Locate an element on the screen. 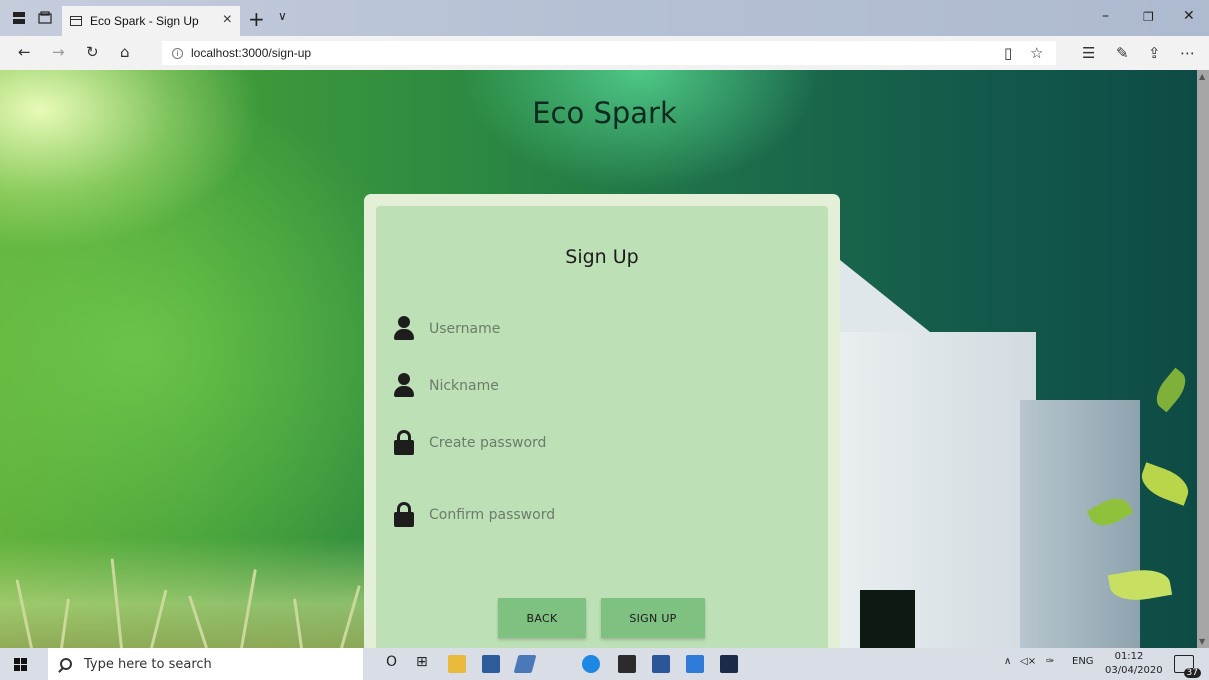 This screenshot has width=1209, height=680. favorites-hub-icon: ☰ is located at coordinates (1088, 53).